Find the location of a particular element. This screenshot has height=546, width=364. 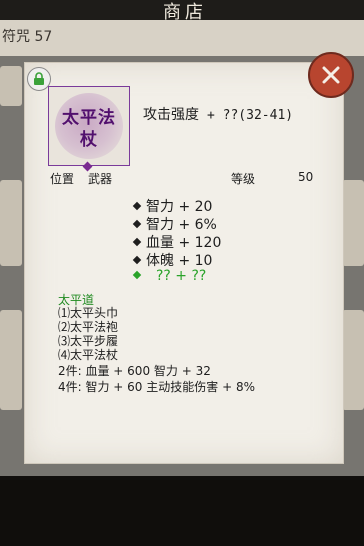

set-piece: ⑷太平法杖 is located at coordinates (88, 355).